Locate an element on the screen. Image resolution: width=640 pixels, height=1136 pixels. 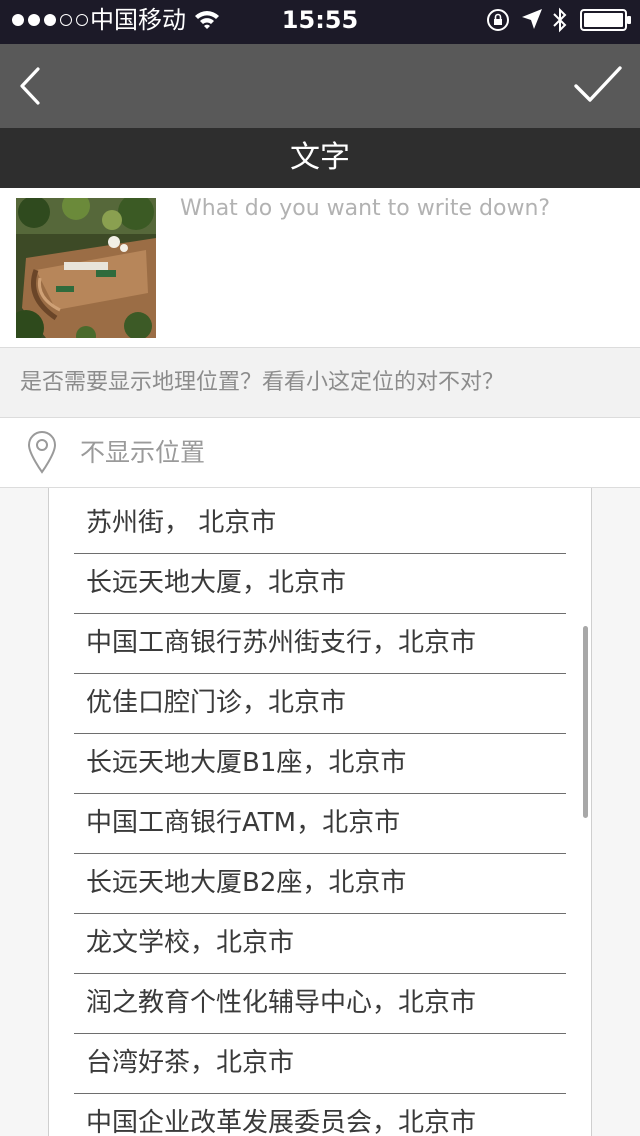
place-item: 中国工商银行ATM，北京市 is located at coordinates (320, 824).